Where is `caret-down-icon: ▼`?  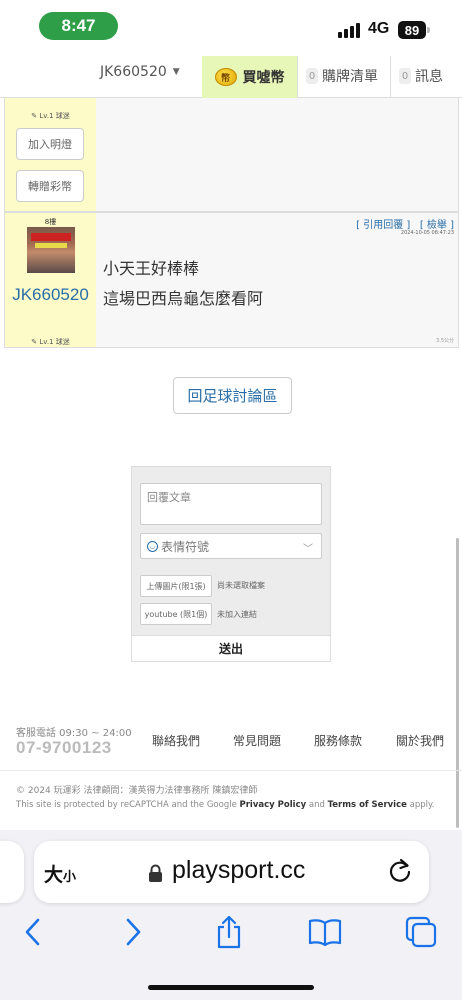 caret-down-icon: ▼ is located at coordinates (176, 72).